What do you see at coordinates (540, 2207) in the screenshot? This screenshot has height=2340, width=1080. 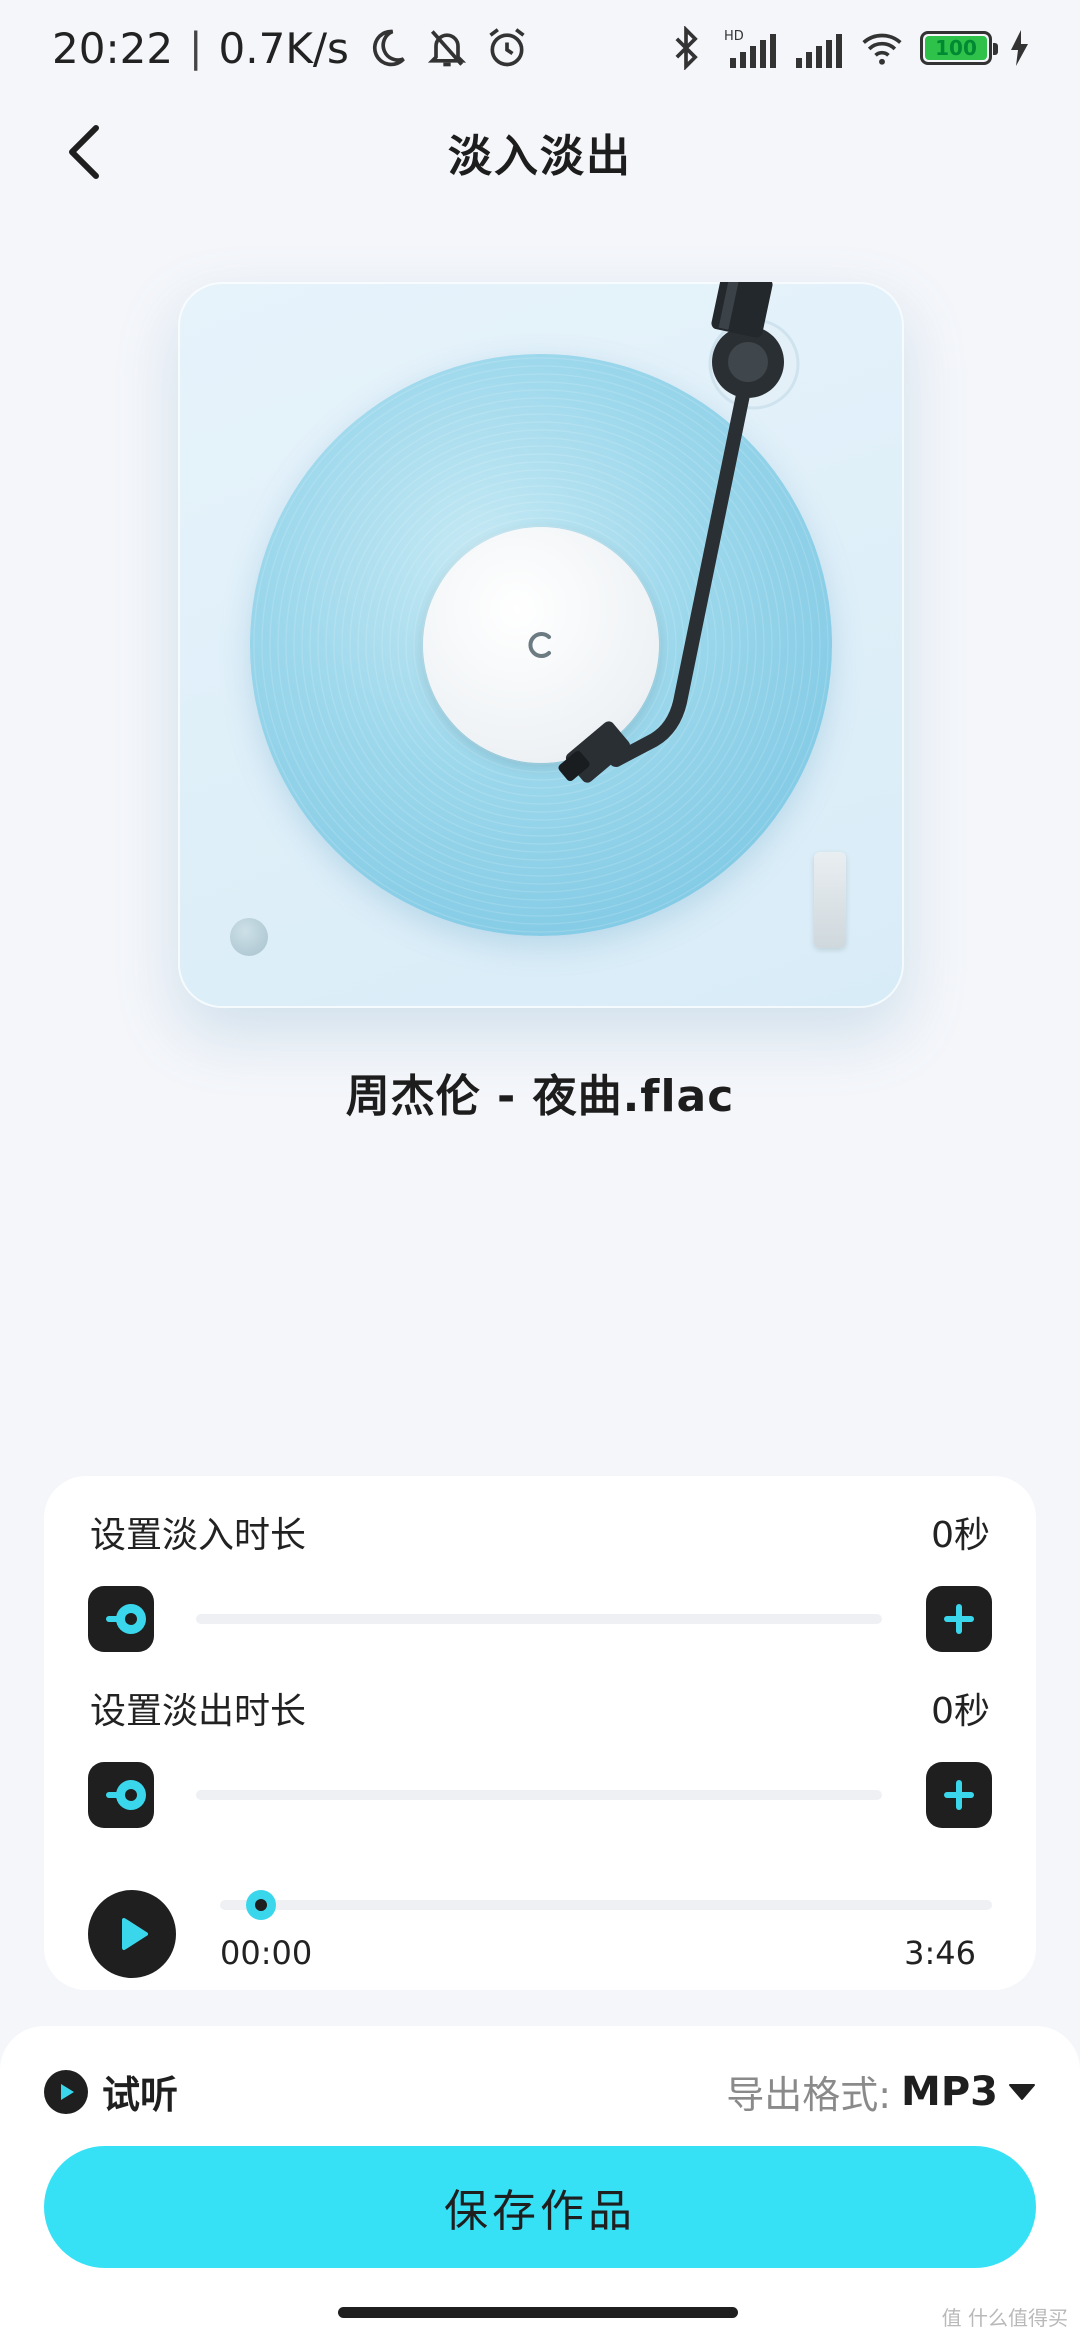 I see `save-button: 保存作品` at bounding box center [540, 2207].